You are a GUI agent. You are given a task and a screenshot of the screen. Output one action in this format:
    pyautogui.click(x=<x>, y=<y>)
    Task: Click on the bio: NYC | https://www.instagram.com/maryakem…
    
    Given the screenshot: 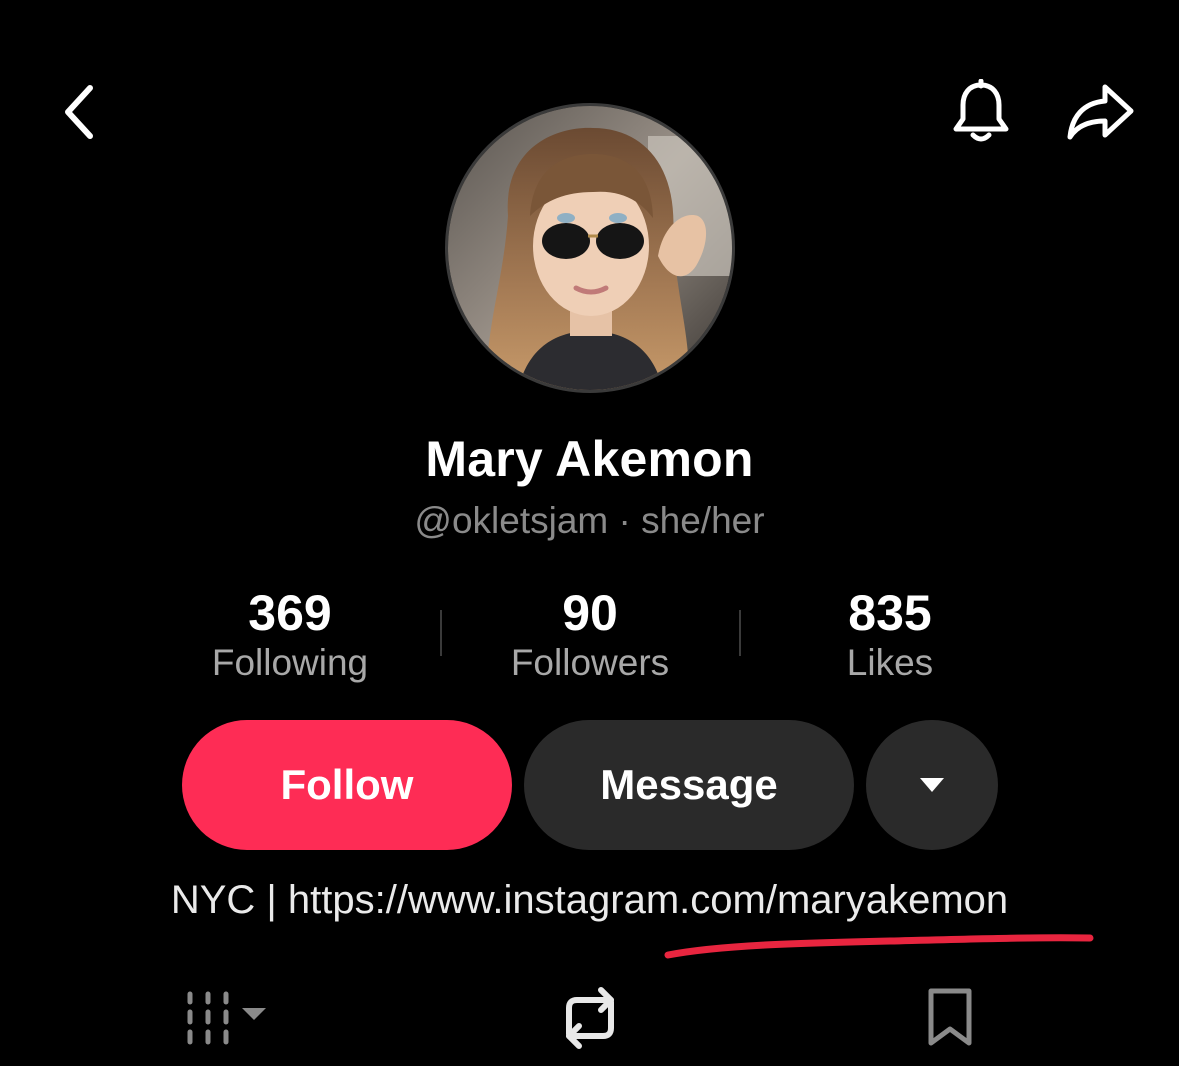 What is the action you would take?
    pyautogui.click(x=589, y=900)
    